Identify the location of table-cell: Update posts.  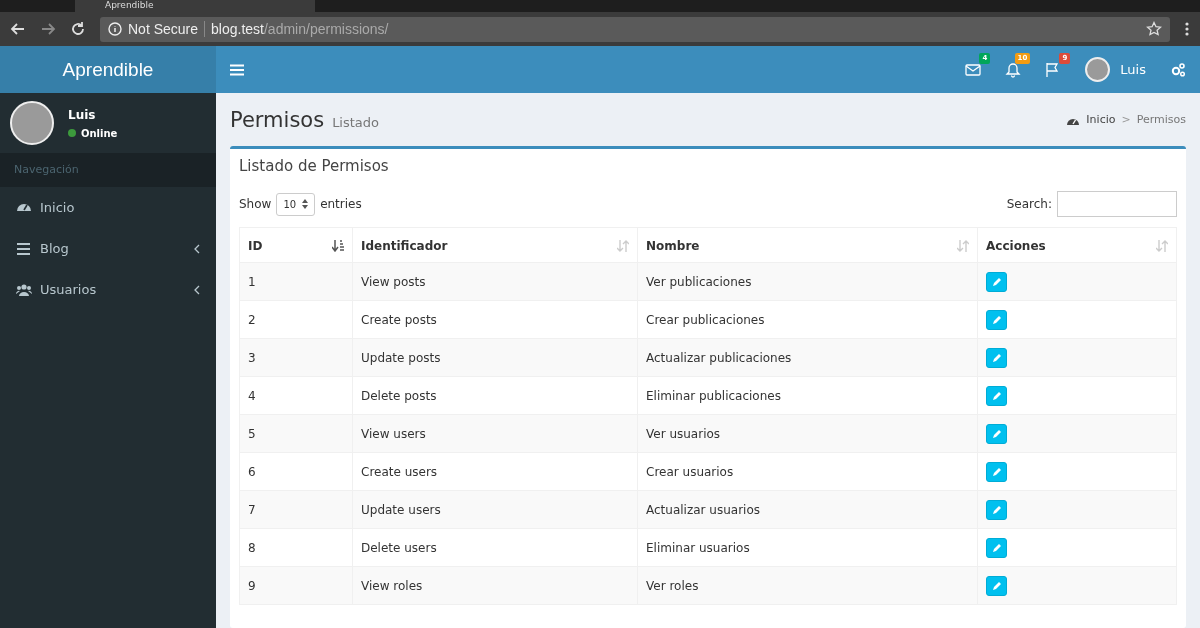
(495, 357).